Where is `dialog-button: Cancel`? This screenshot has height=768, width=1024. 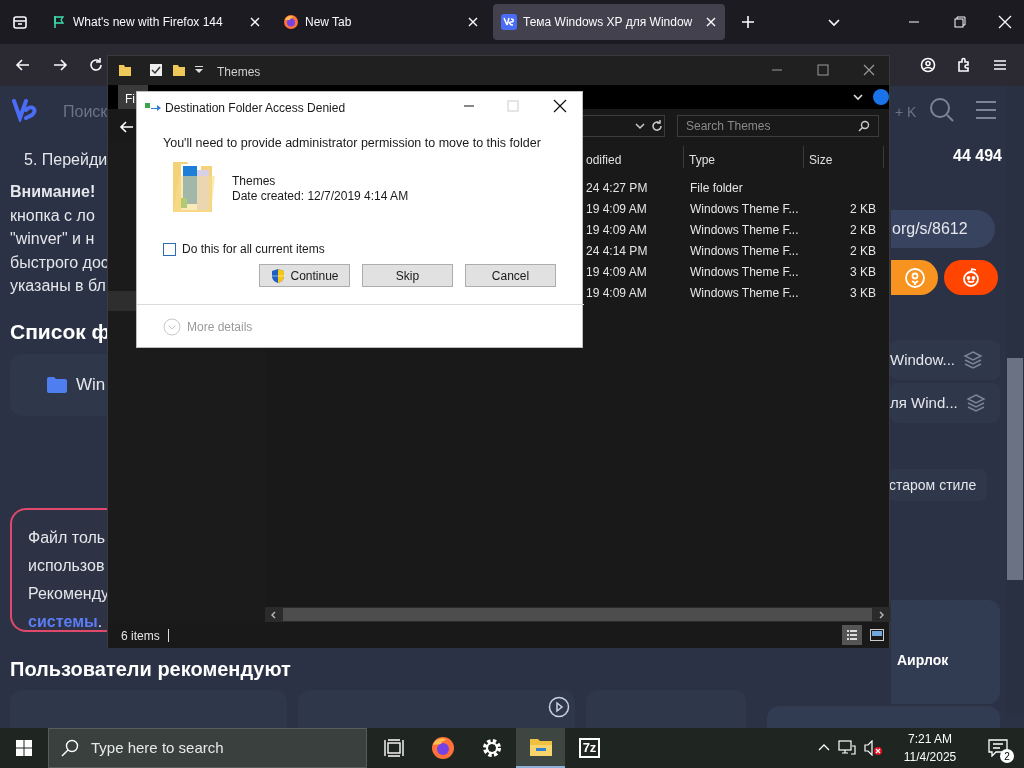 dialog-button: Cancel is located at coordinates (510, 275).